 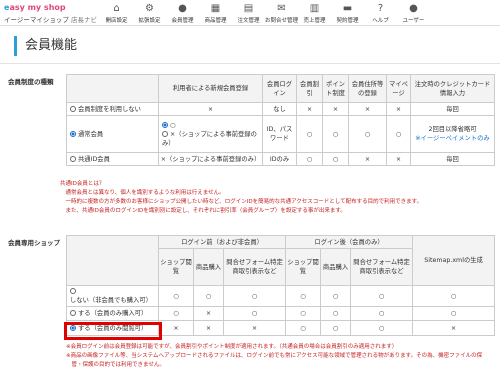 I want to click on home-icon: ⌂, so click(x=116, y=8).